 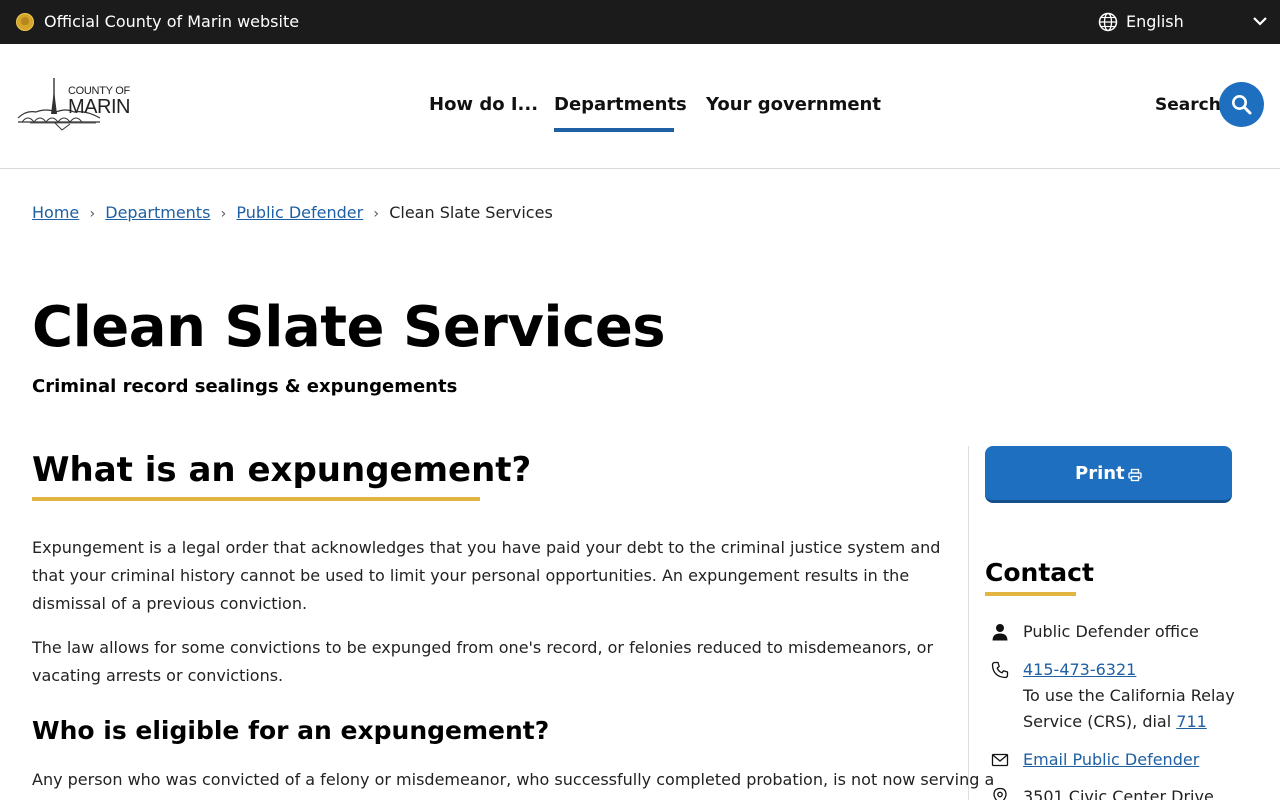 What do you see at coordinates (256, 499) in the screenshot?
I see `heading-underline` at bounding box center [256, 499].